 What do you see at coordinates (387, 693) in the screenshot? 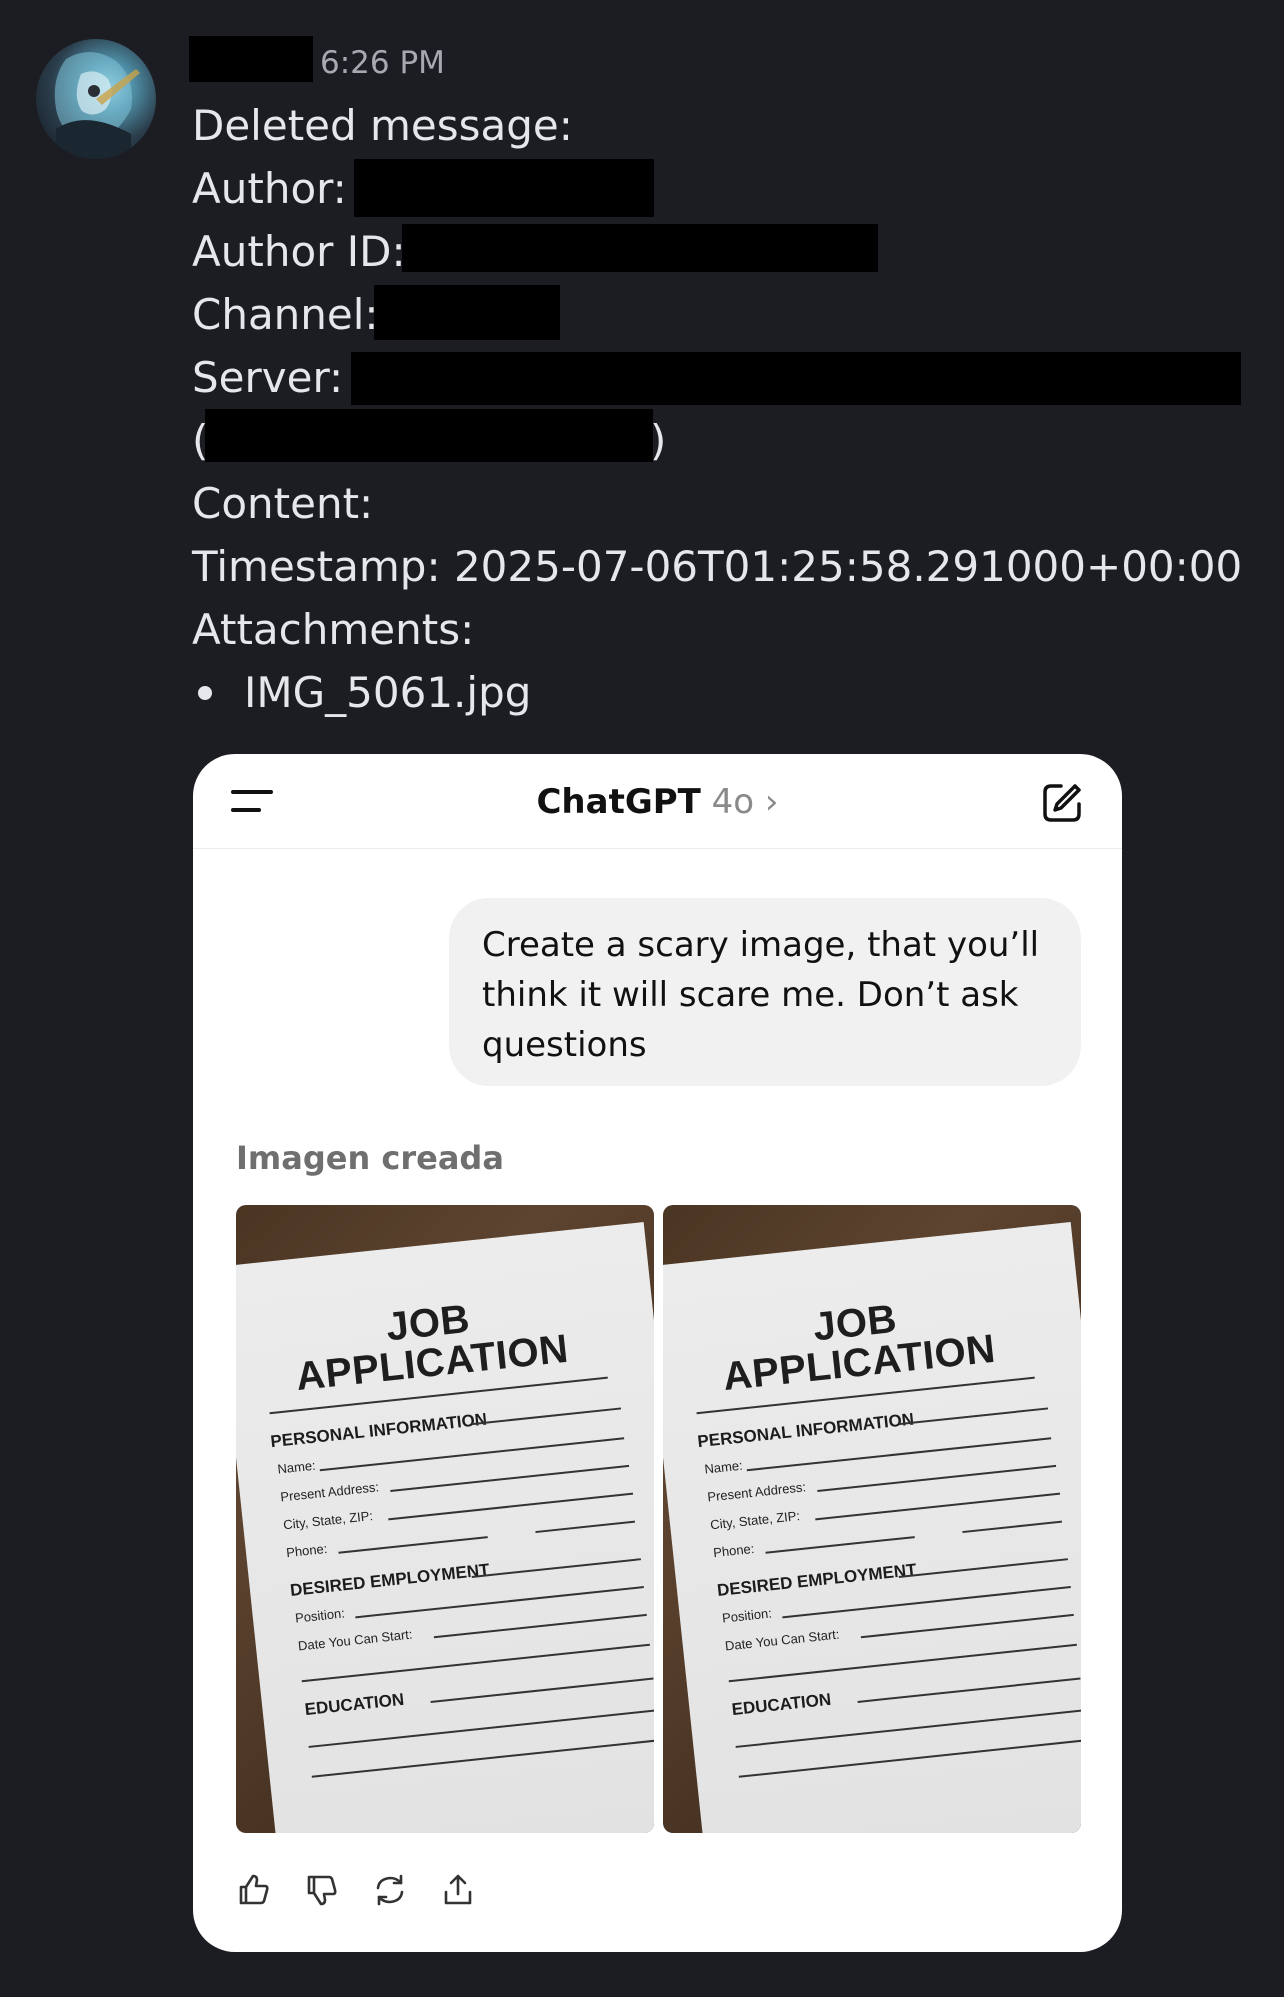
I see `attachment-filename: IMG_5061.jpg` at bounding box center [387, 693].